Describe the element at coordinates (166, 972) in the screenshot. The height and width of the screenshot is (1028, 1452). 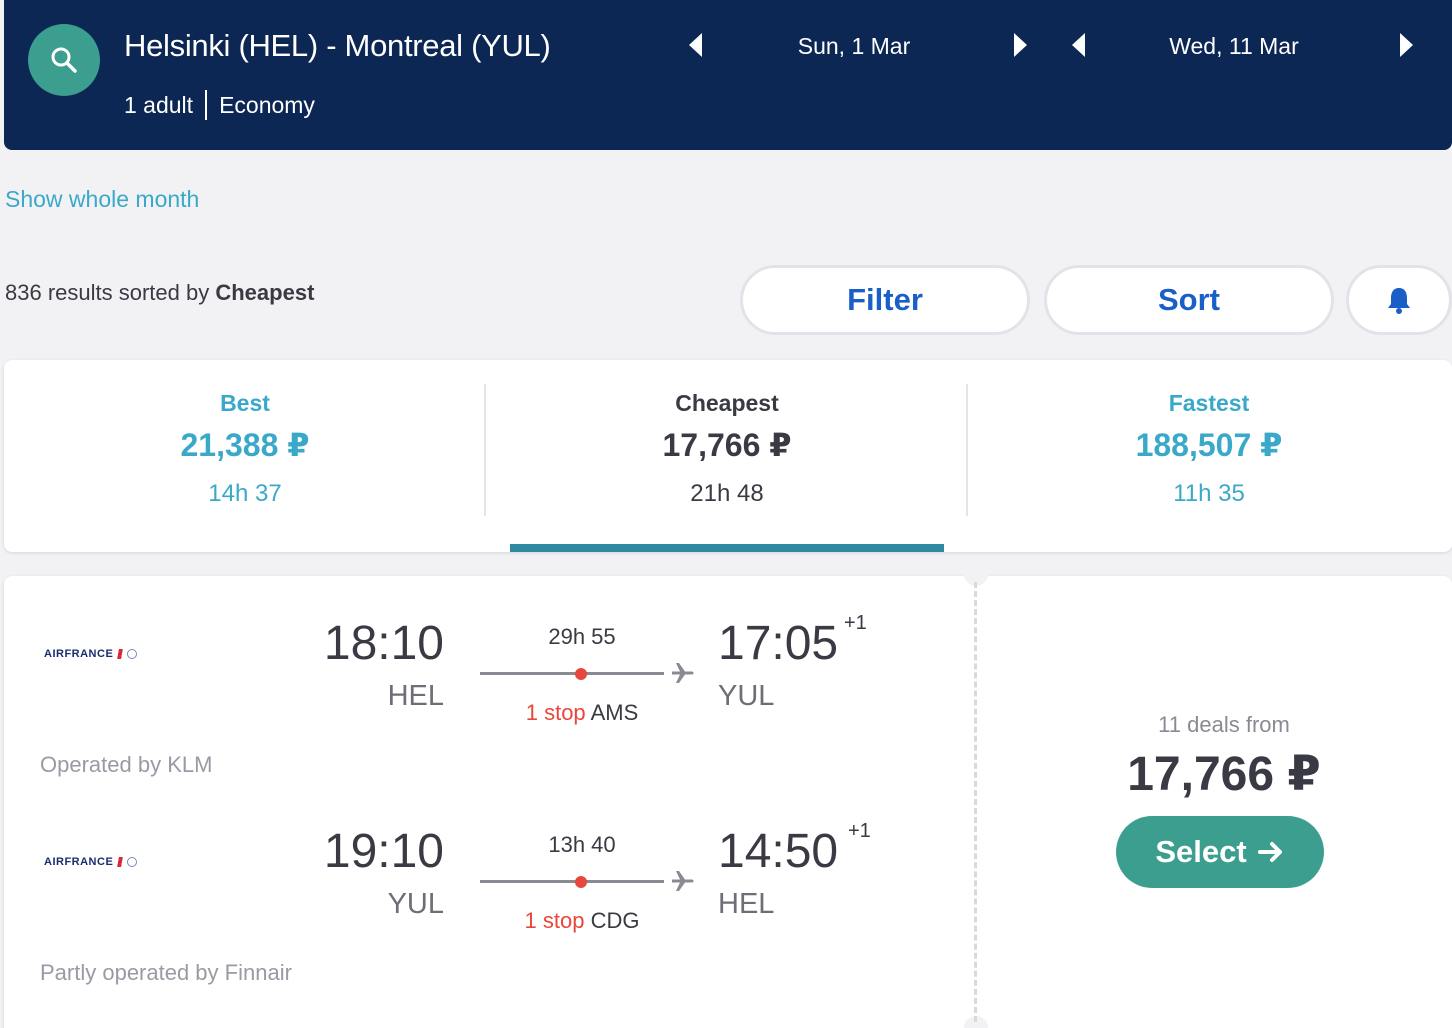
I see `operated-by: Partly operated by Finnair` at that location.